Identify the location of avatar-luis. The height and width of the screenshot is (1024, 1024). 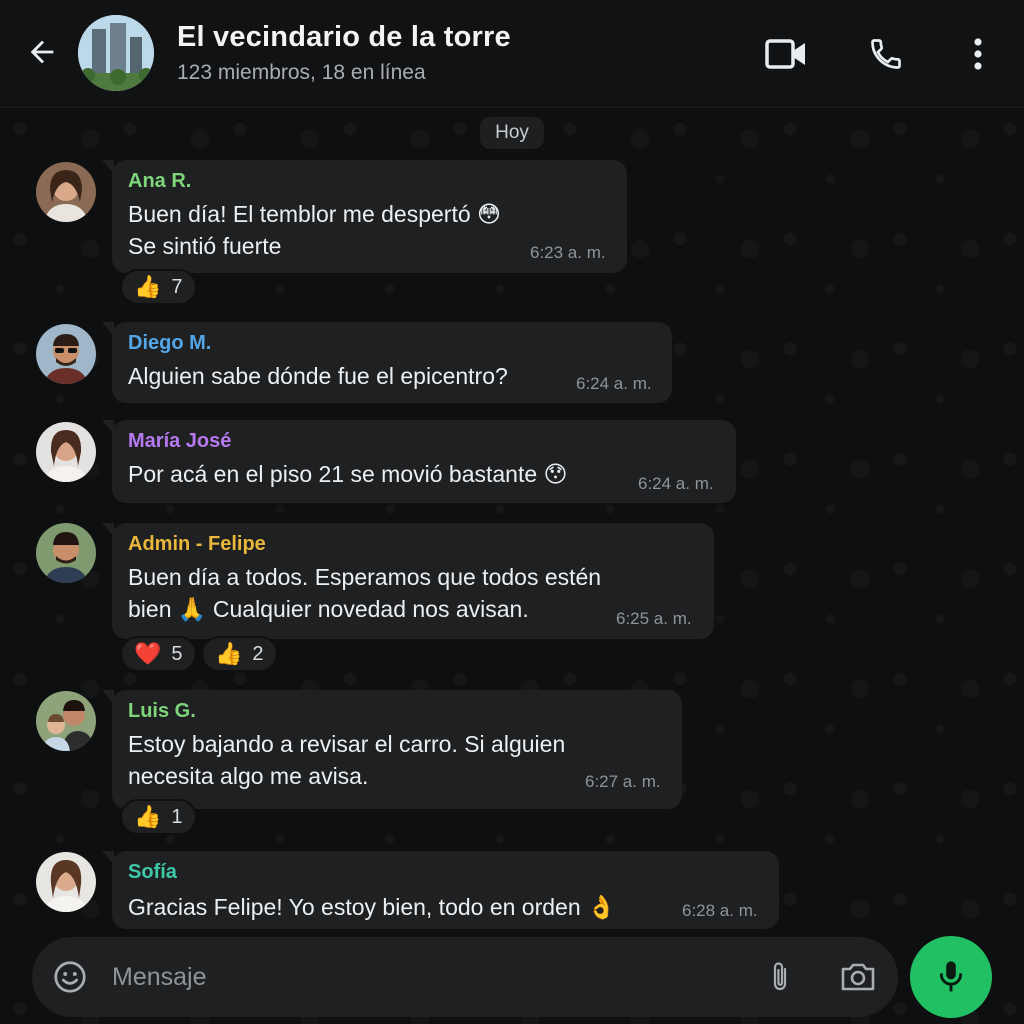
(66, 721).